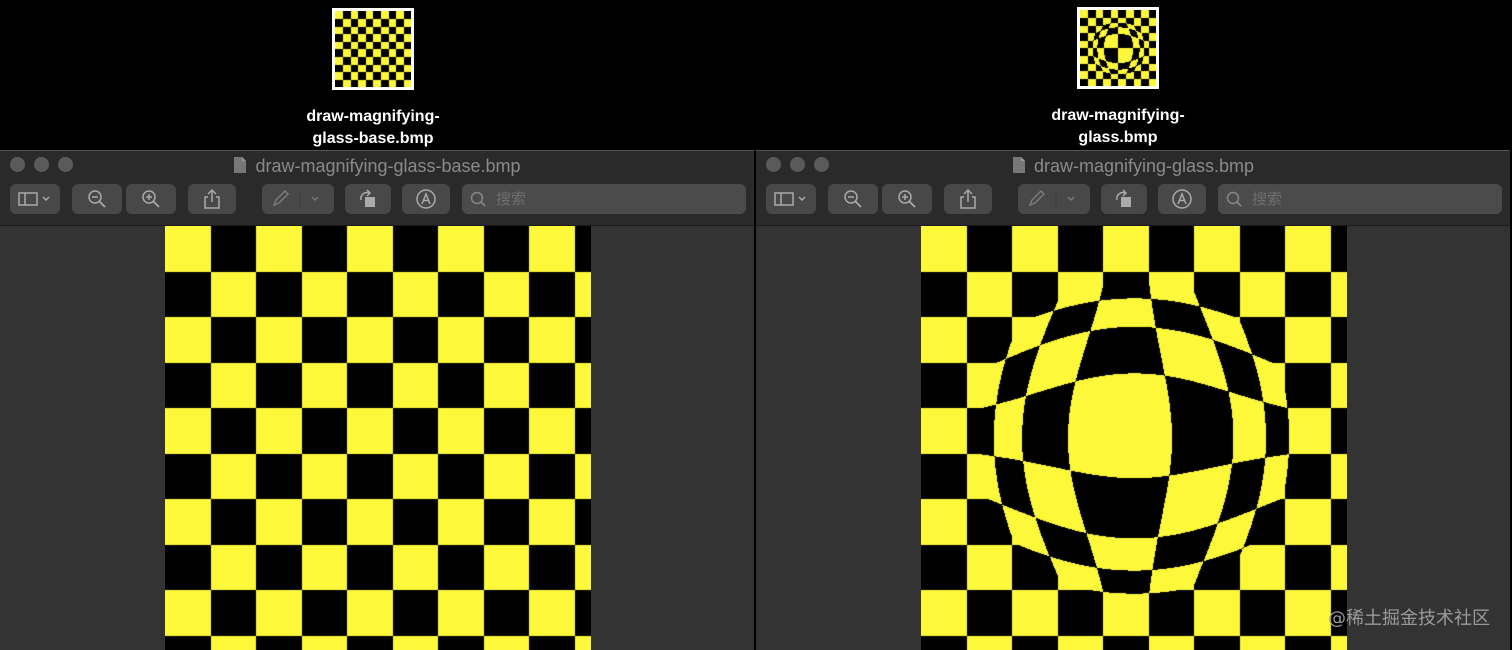  I want to click on title-bar: draw-magnifying-glass.bmp, so click(1133, 188).